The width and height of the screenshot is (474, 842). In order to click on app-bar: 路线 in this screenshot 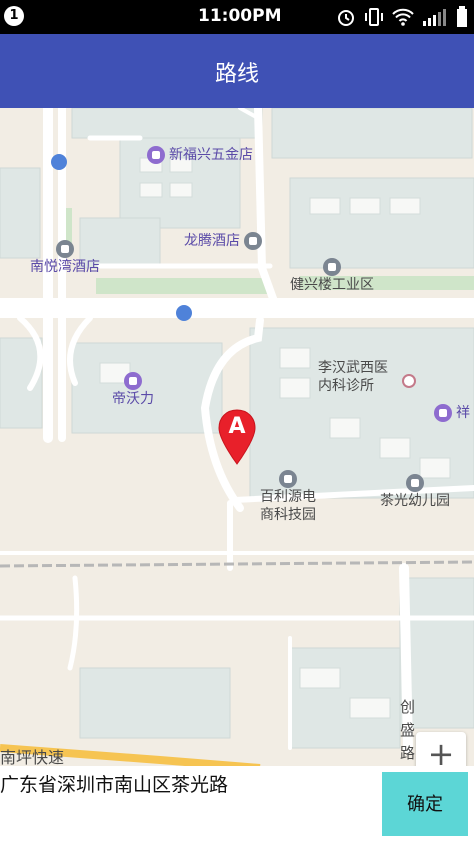, I will do `click(237, 71)`.